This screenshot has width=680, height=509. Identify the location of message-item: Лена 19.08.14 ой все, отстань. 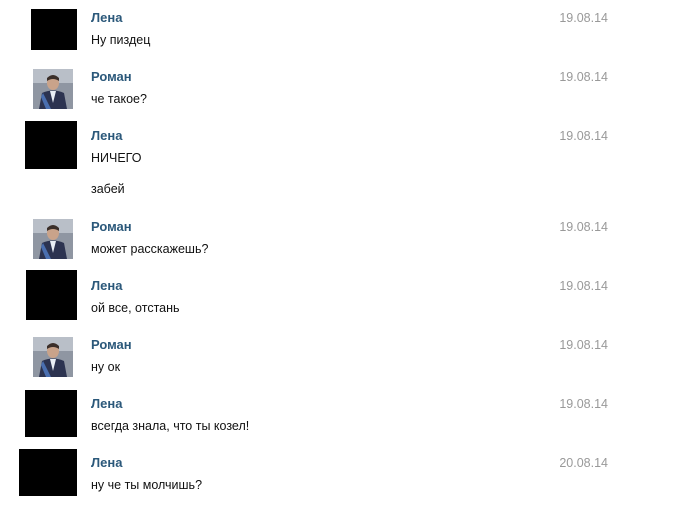
(340, 296).